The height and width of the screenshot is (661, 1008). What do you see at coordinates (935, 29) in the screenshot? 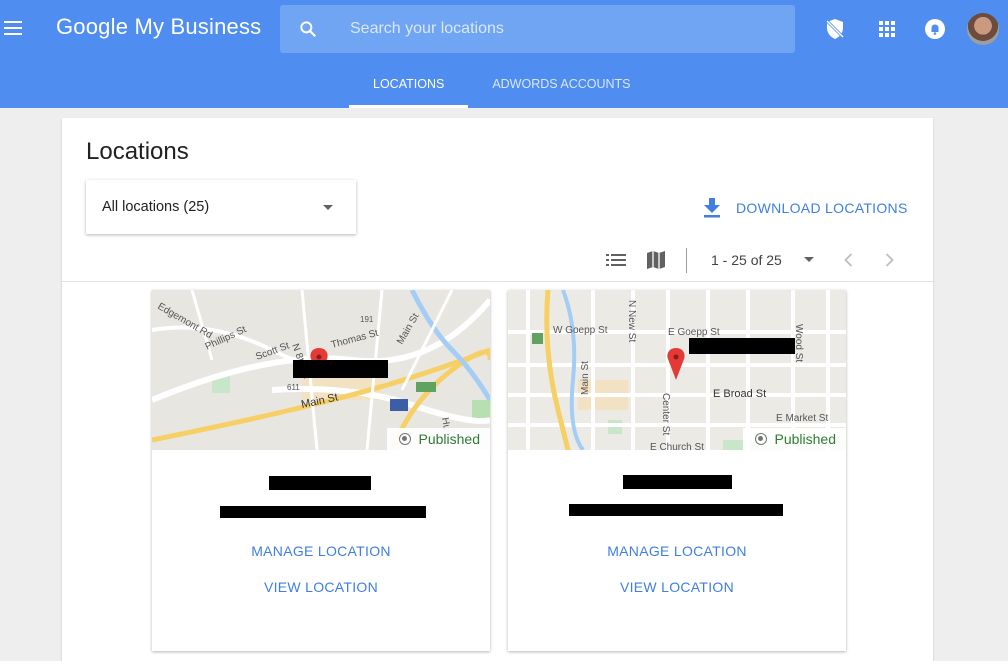
I see `notifications-icon` at bounding box center [935, 29].